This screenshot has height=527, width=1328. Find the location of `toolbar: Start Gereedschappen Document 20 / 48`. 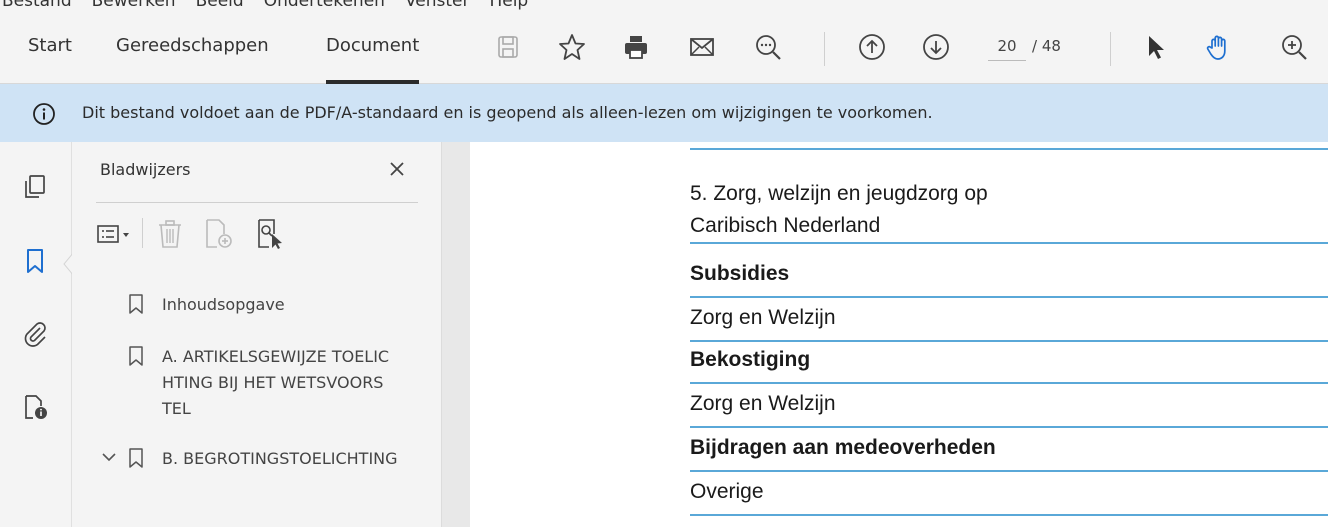

toolbar: Start Gereedschappen Document 20 / 48 is located at coordinates (664, 49).